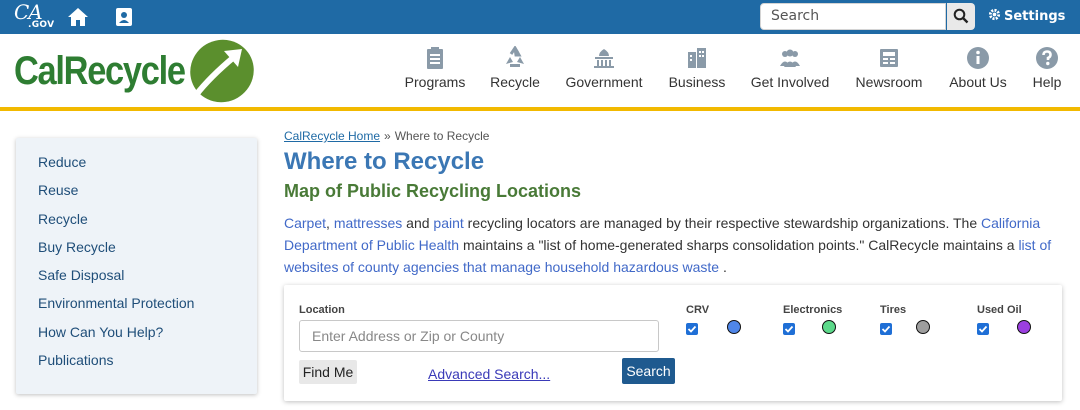  Describe the element at coordinates (1047, 58) in the screenshot. I see `question-icon` at that location.